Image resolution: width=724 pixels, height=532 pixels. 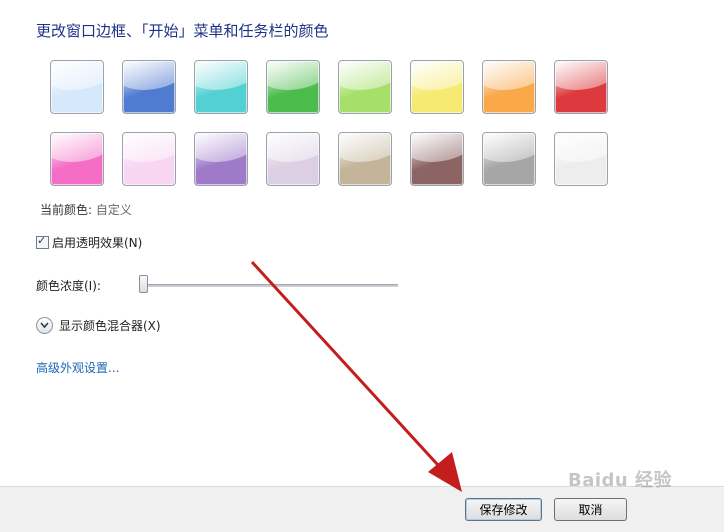 What do you see at coordinates (44, 325) in the screenshot?
I see `chevron-down-icon` at bounding box center [44, 325].